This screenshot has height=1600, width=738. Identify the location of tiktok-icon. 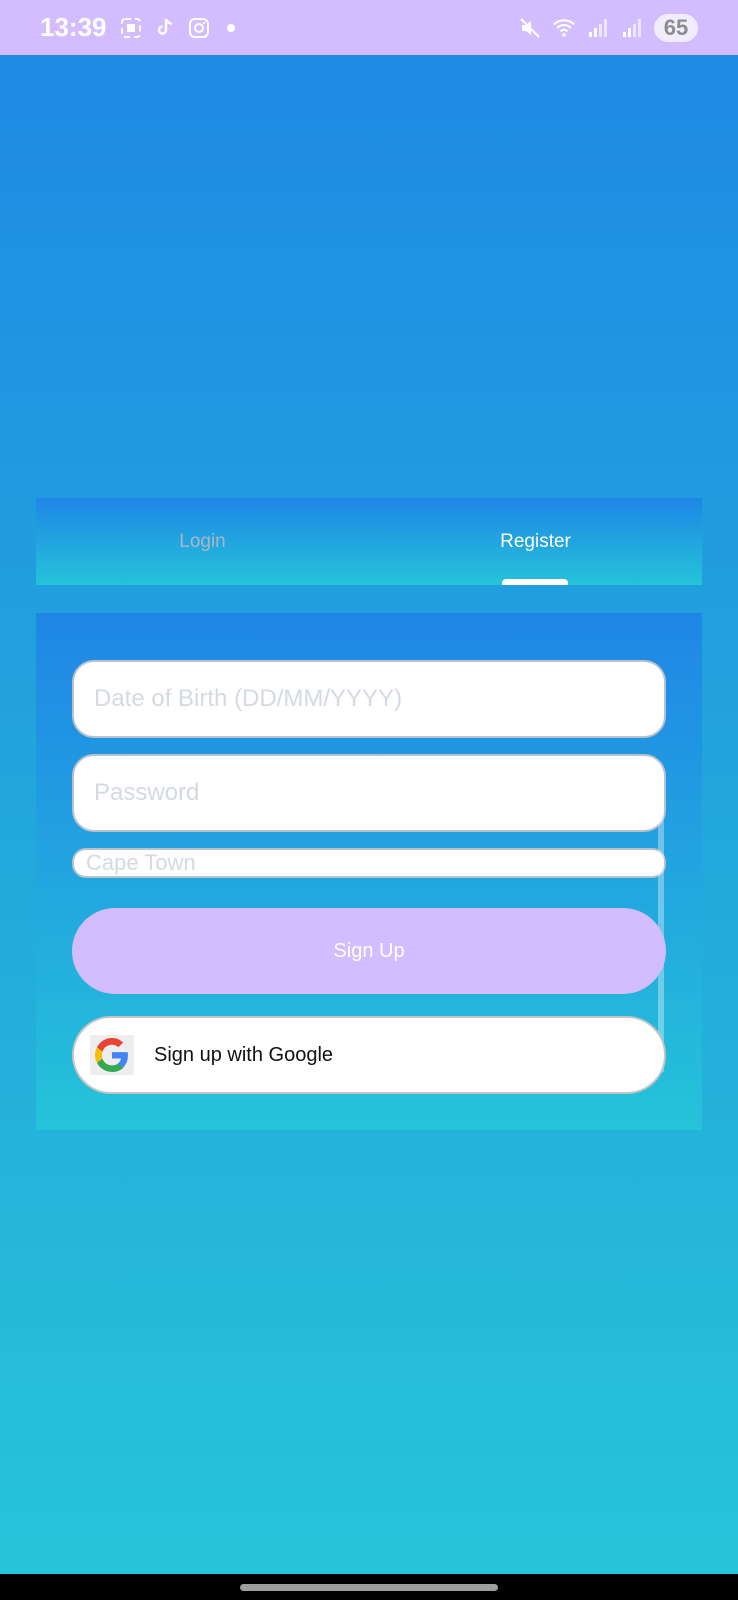
(165, 28).